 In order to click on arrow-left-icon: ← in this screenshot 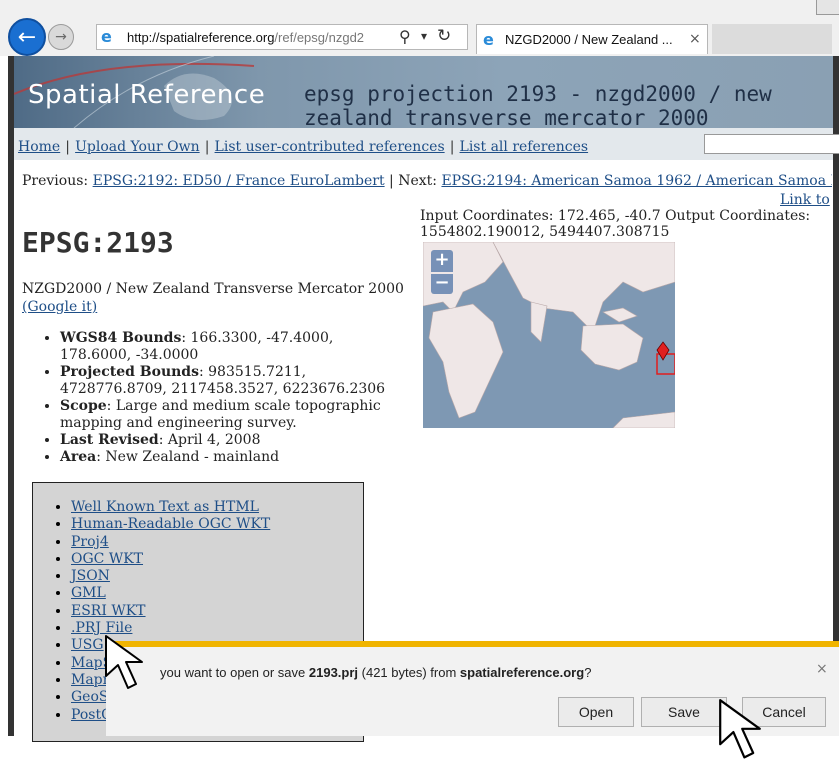, I will do `click(27, 37)`.